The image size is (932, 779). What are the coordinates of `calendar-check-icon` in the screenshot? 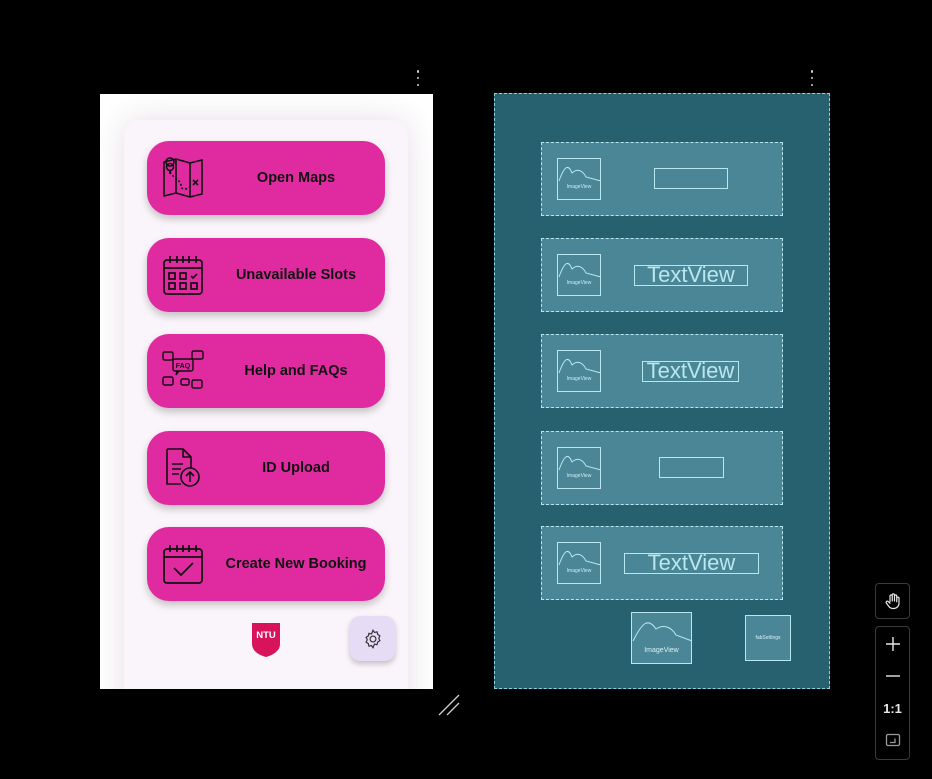 It's located at (183, 564).